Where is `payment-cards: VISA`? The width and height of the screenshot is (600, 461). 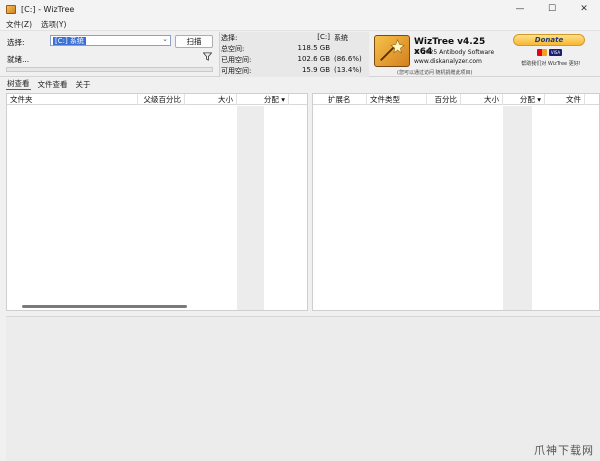
payment-cards: VISA is located at coordinates (550, 52).